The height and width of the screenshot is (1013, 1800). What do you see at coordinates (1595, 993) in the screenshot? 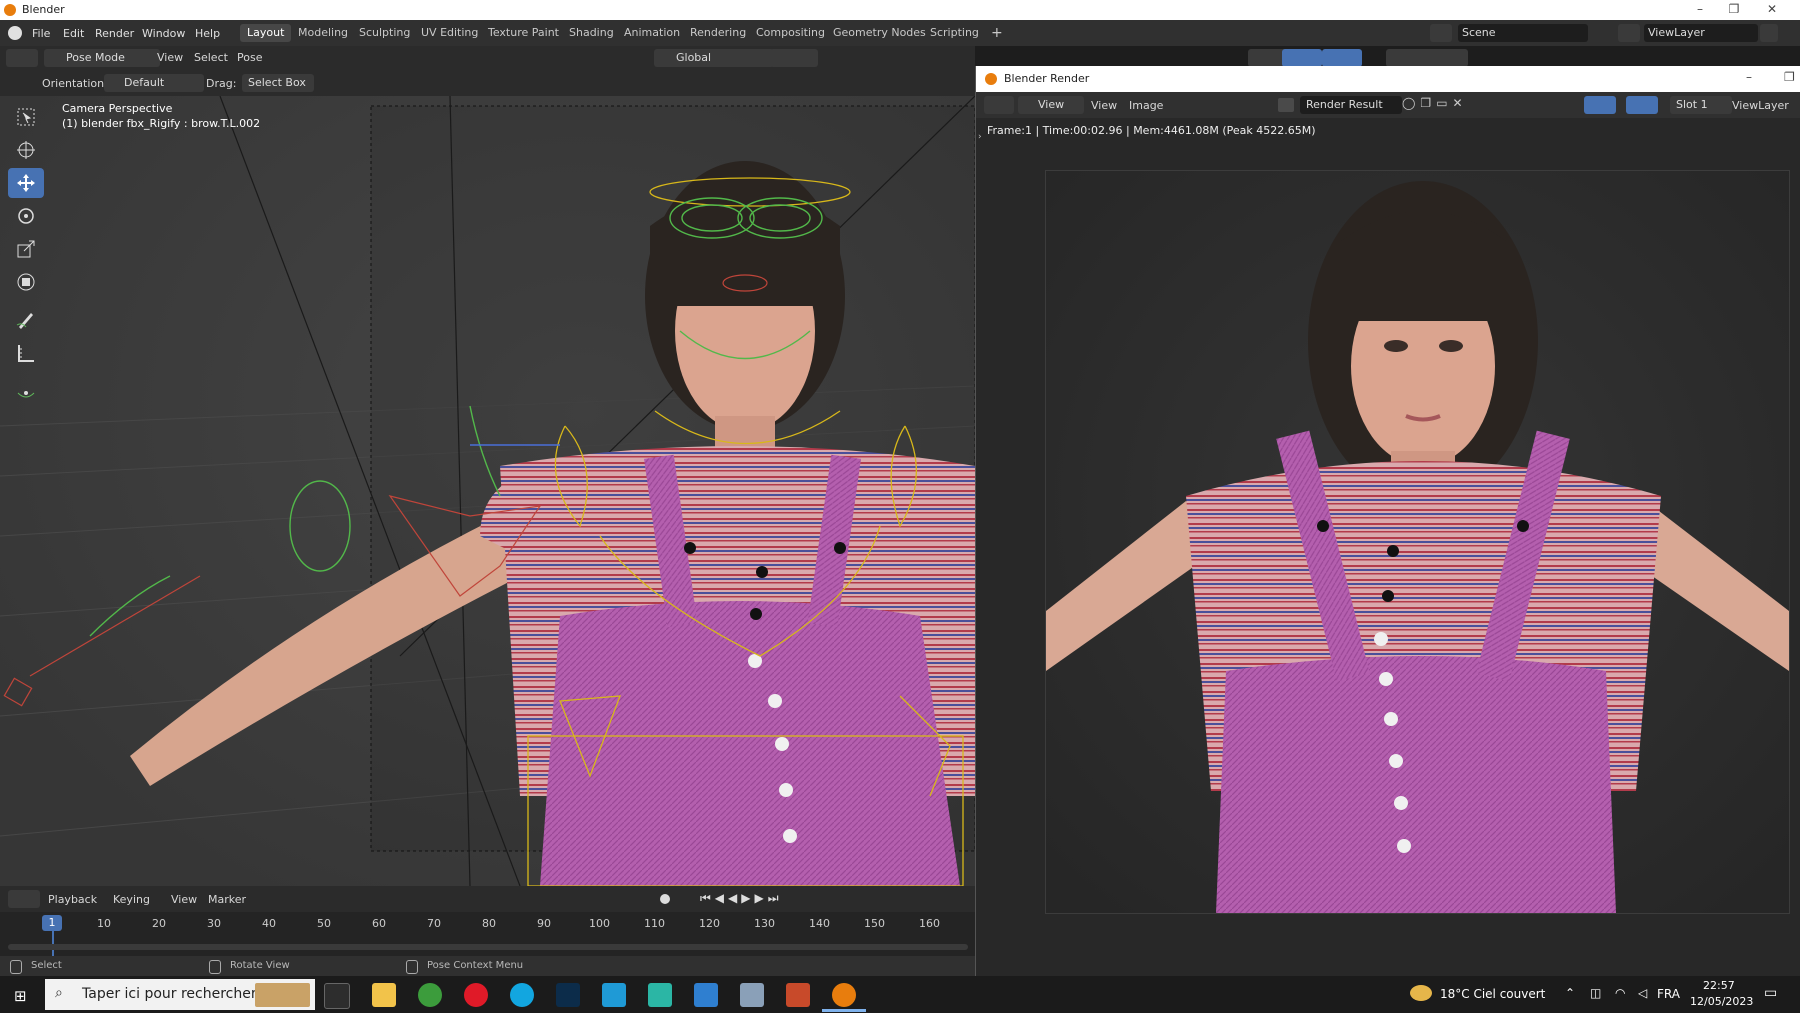
I see `network-icon: ◫` at bounding box center [1595, 993].